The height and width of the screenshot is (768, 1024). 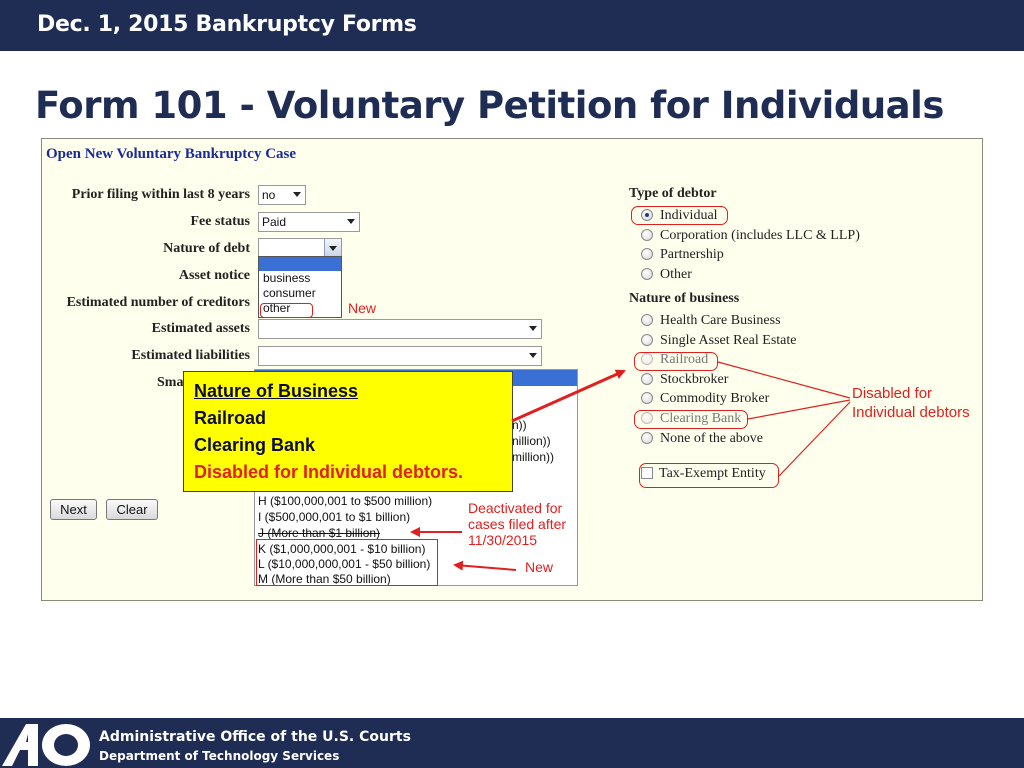 I want to click on estimated-liabilities-select, so click(x=400, y=356).